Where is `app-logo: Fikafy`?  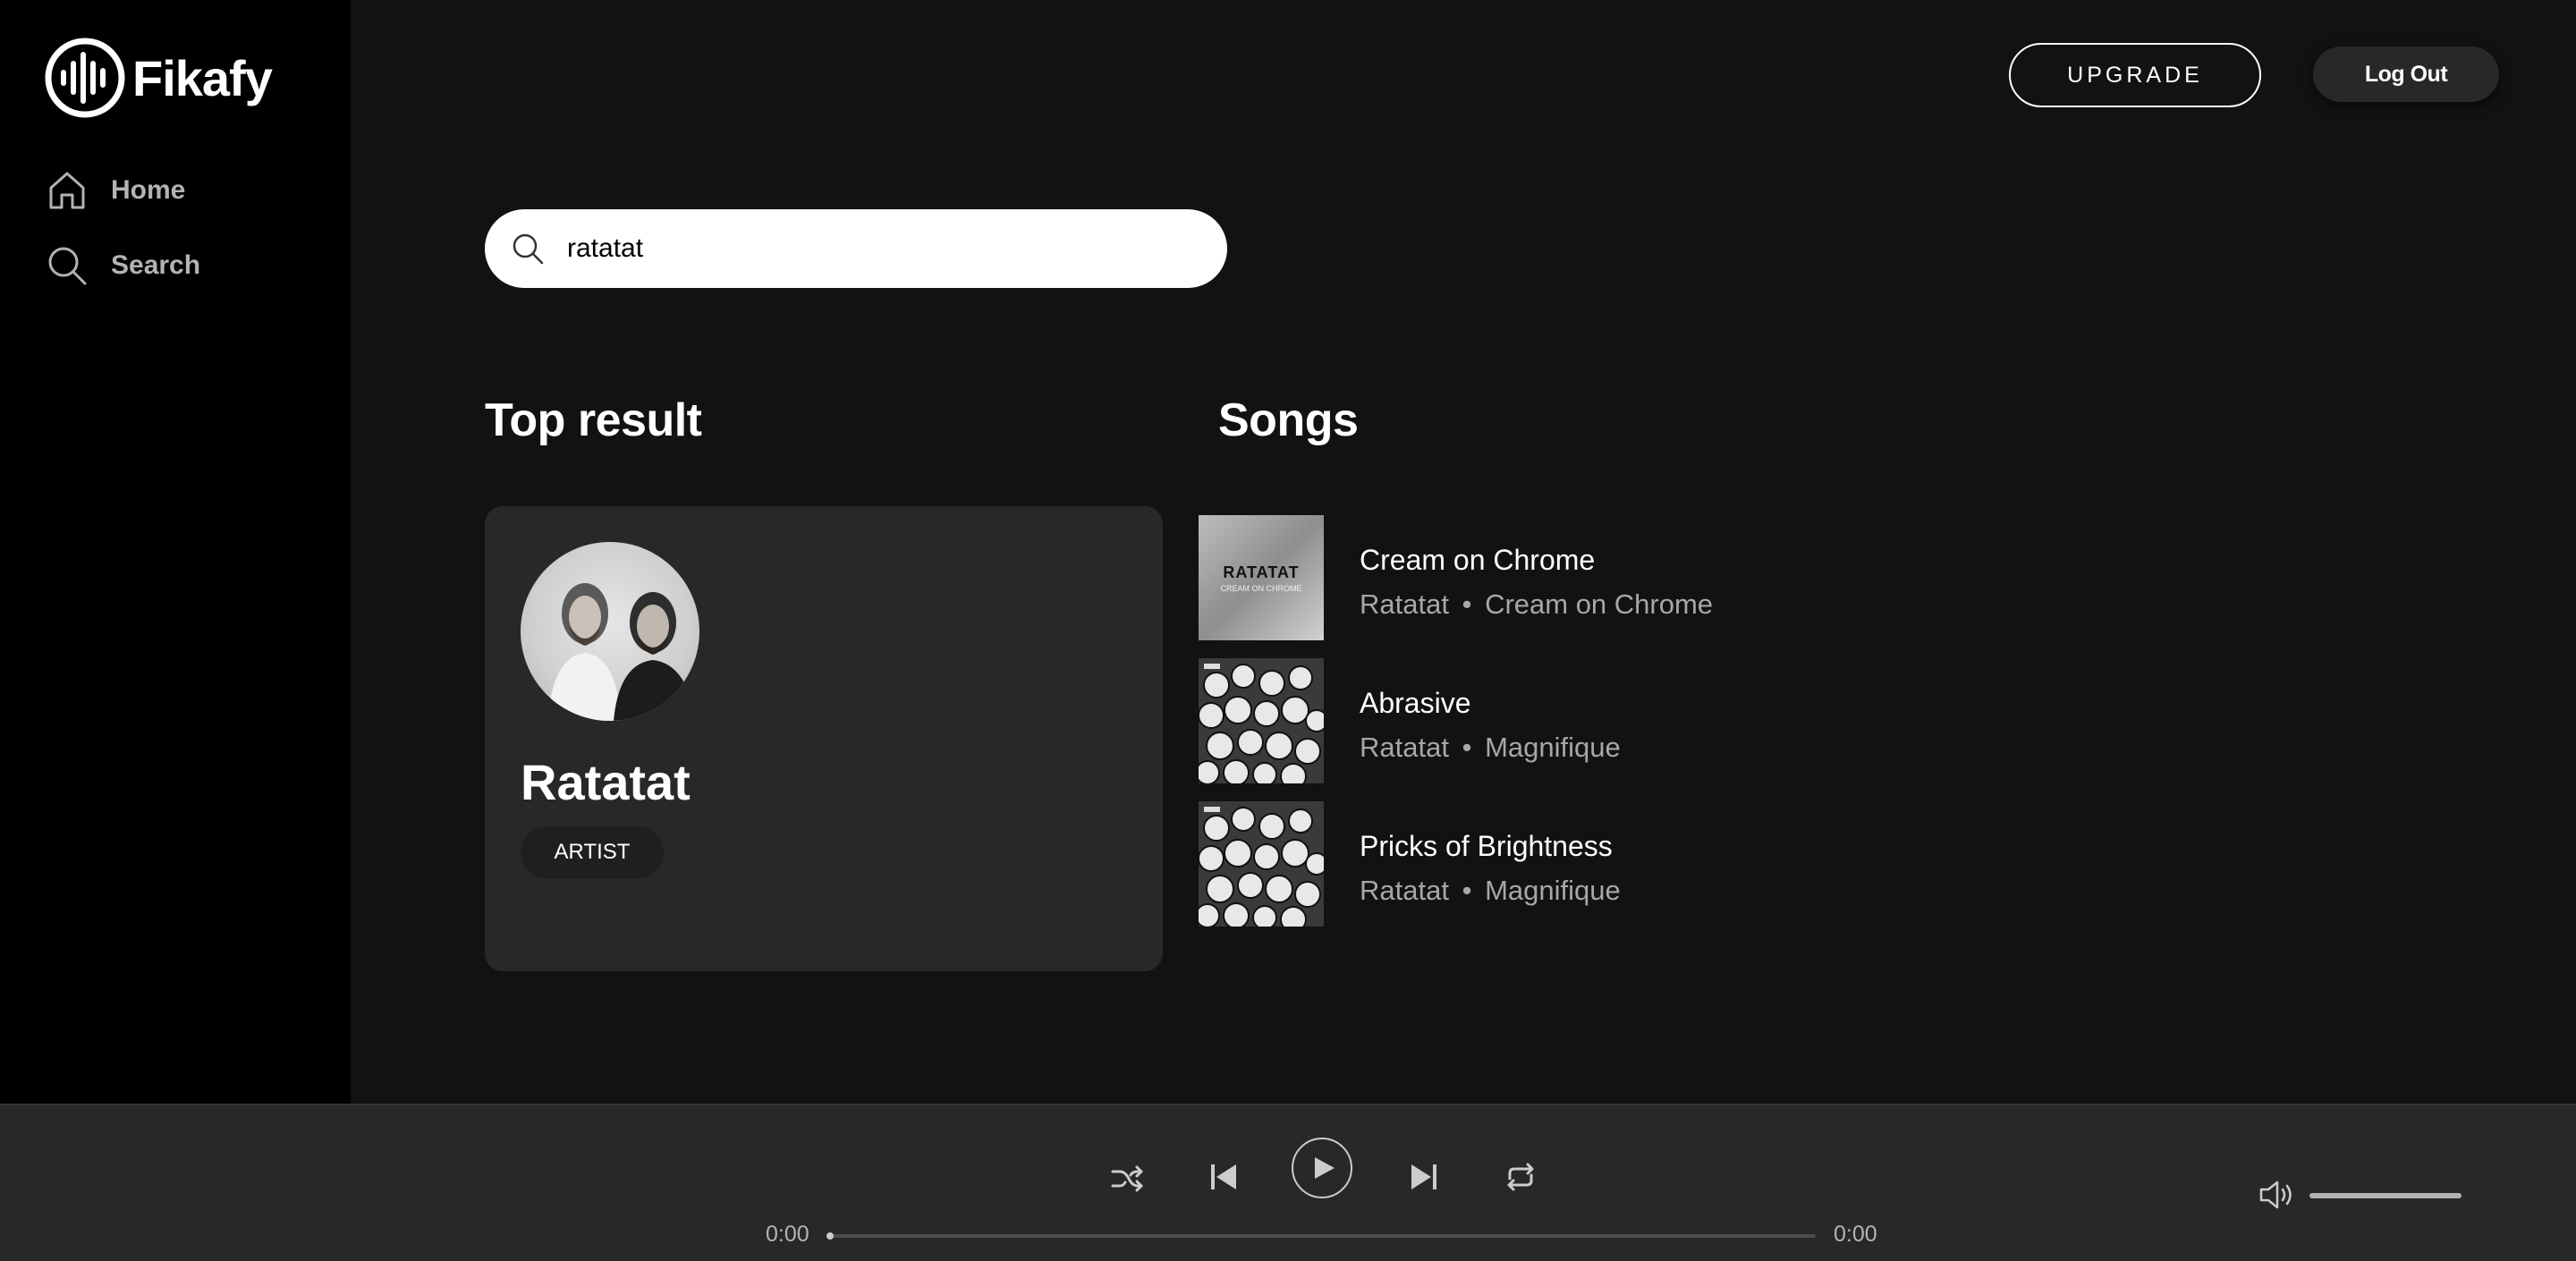
app-logo: Fikafy is located at coordinates (159, 78).